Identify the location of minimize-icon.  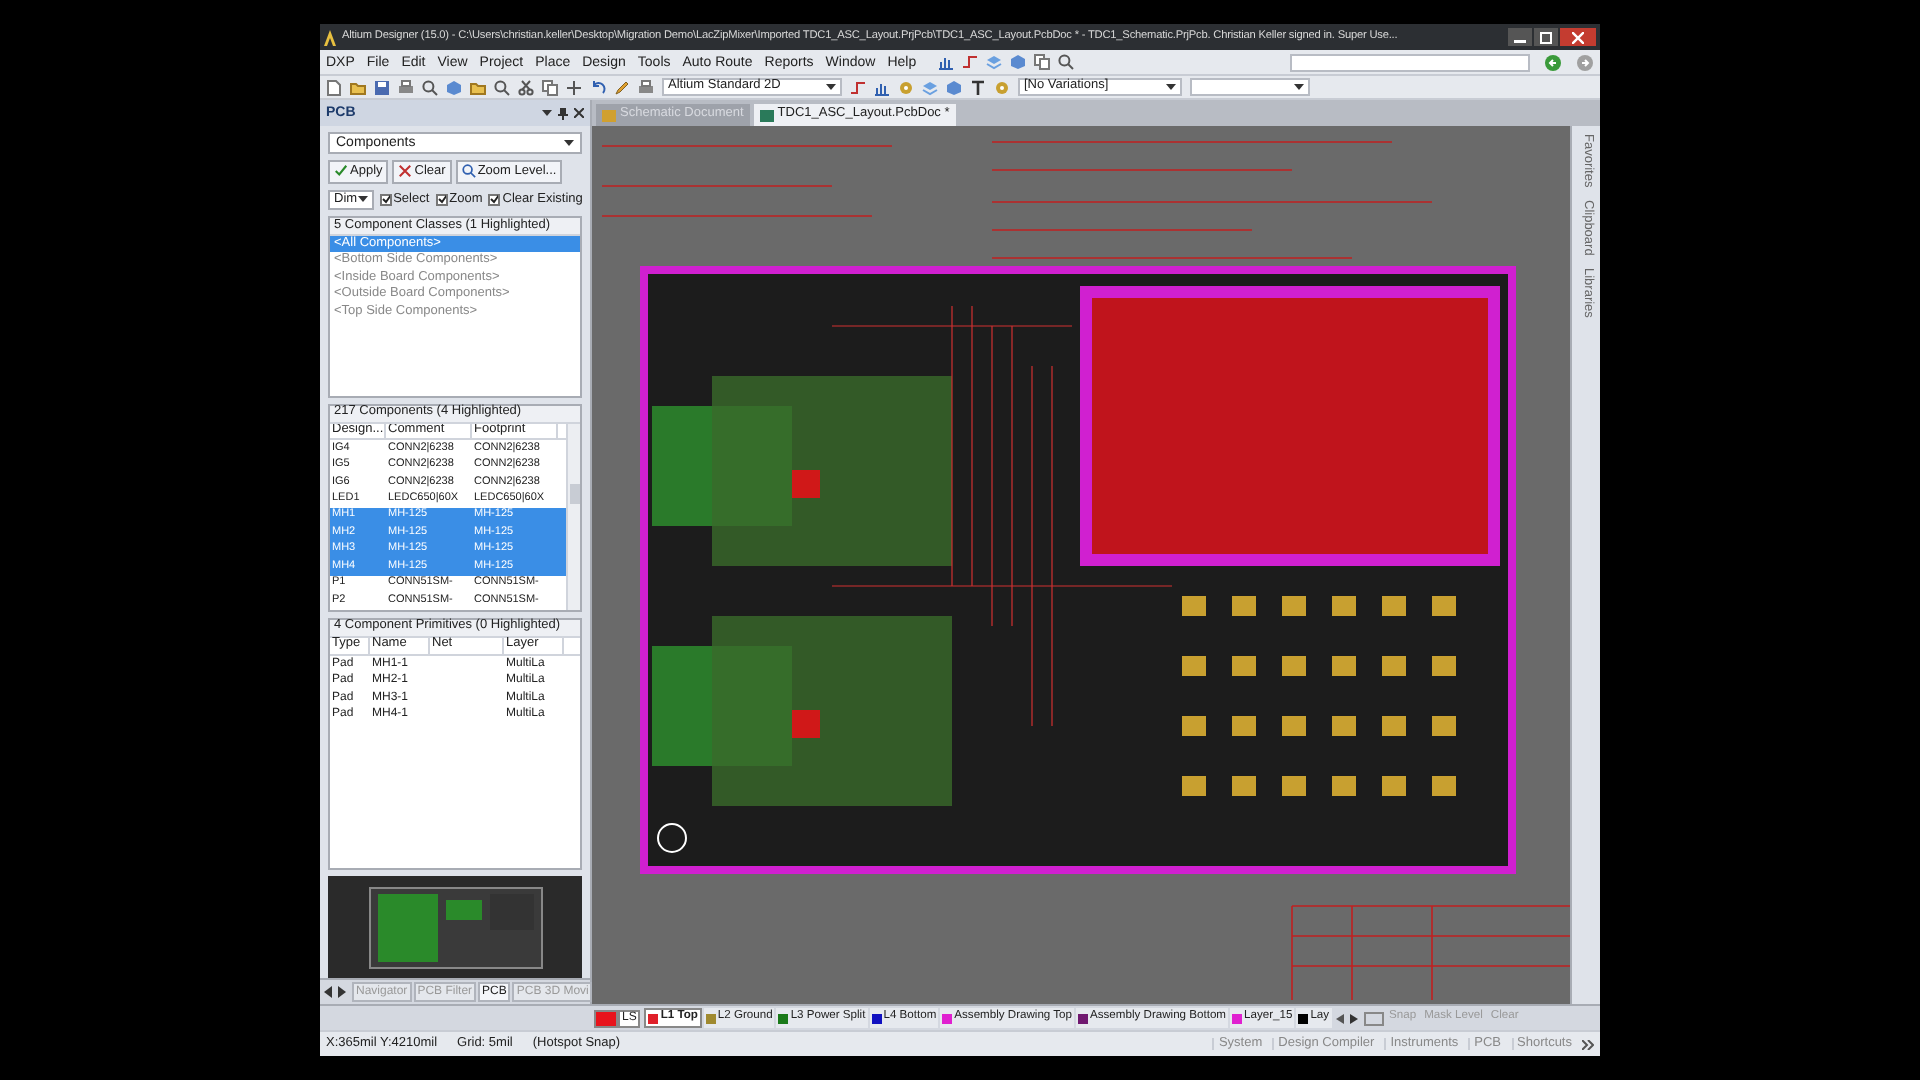
(1520, 37).